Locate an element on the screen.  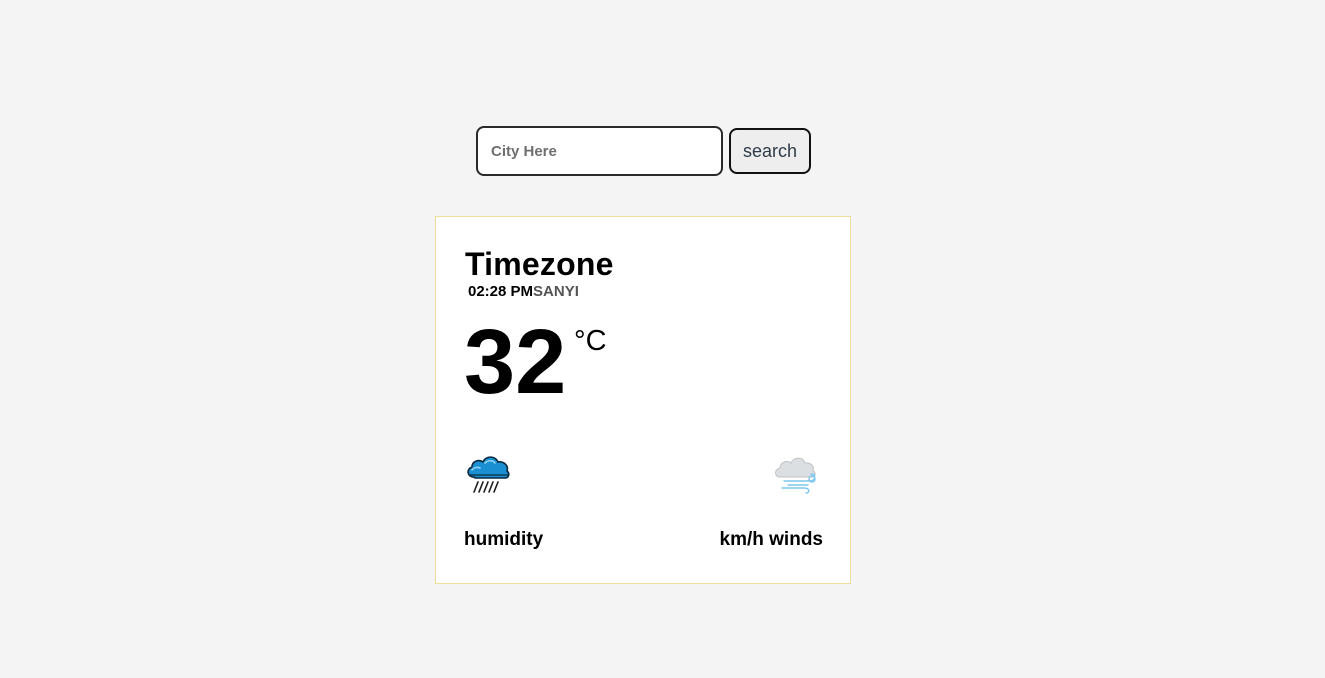
time-value: 02:28 PM is located at coordinates (501, 291).